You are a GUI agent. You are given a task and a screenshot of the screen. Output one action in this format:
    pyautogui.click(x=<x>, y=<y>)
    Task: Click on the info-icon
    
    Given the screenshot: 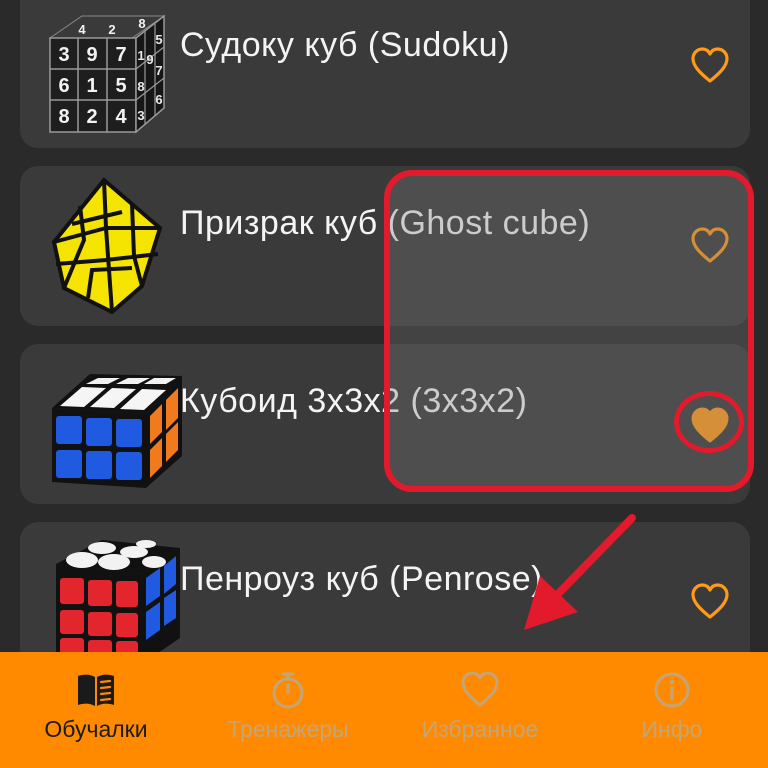 What is the action you would take?
    pyautogui.click(x=672, y=690)
    